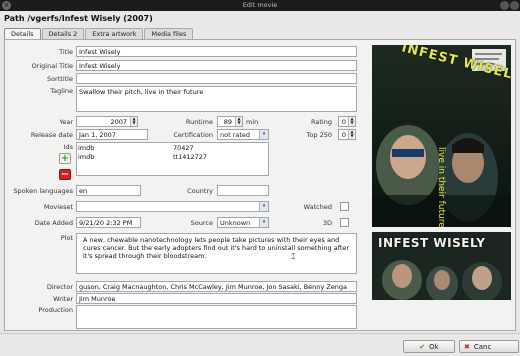 The image size is (520, 356). Describe the element at coordinates (441, 266) in the screenshot. I see `banner-image: INFEST WISELY` at that location.